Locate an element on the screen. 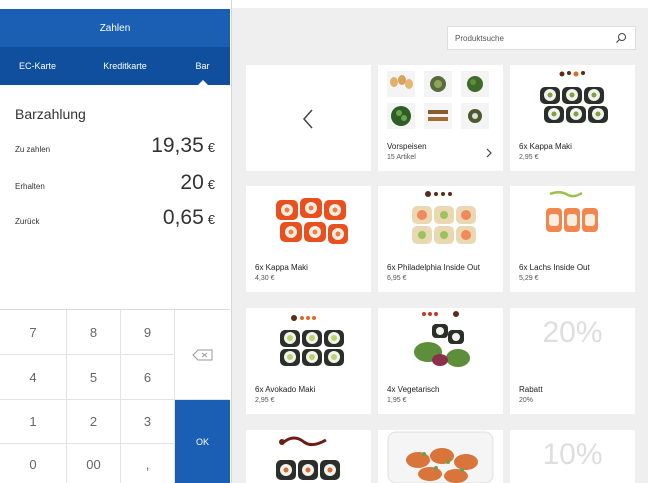 The width and height of the screenshot is (648, 483). discount-percent-badge: 10% is located at coordinates (572, 454).